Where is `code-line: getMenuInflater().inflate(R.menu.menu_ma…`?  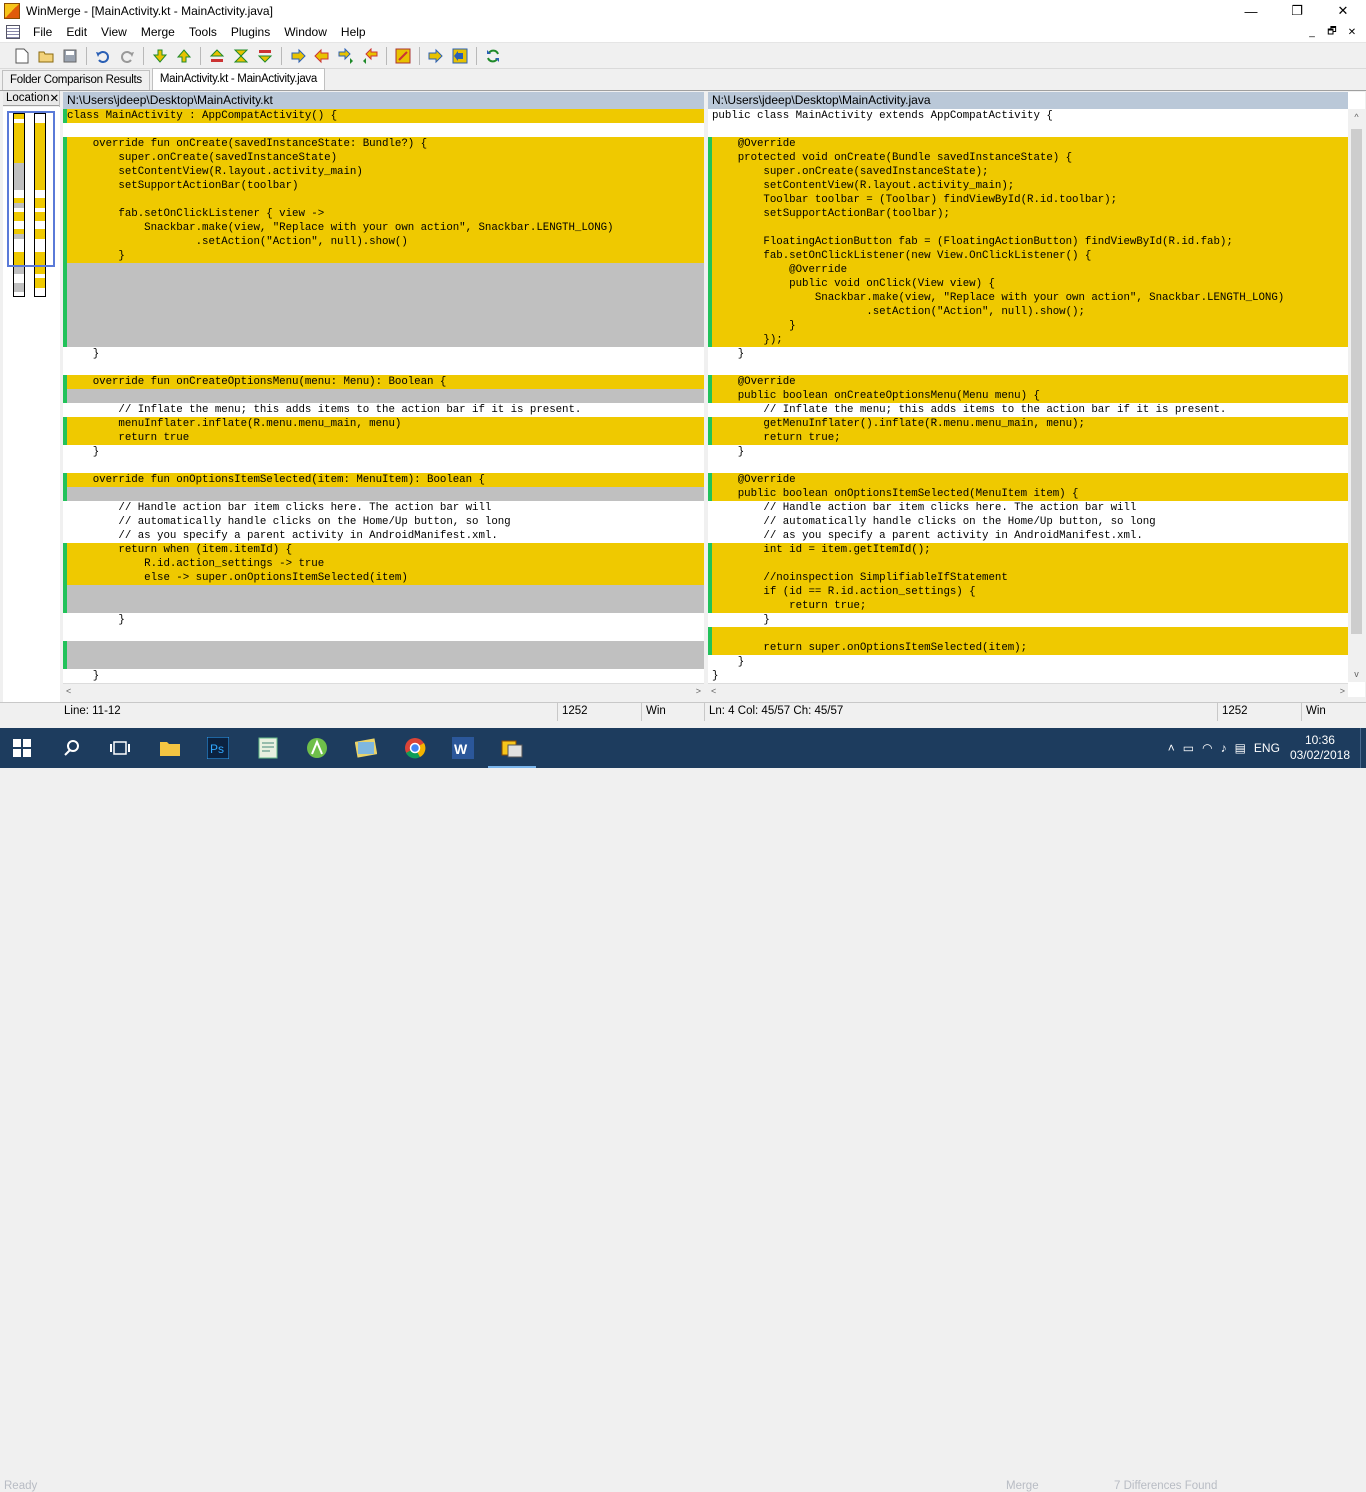
code-line: getMenuInflater().inflate(R.menu.menu_ma… is located at coordinates (1030, 424).